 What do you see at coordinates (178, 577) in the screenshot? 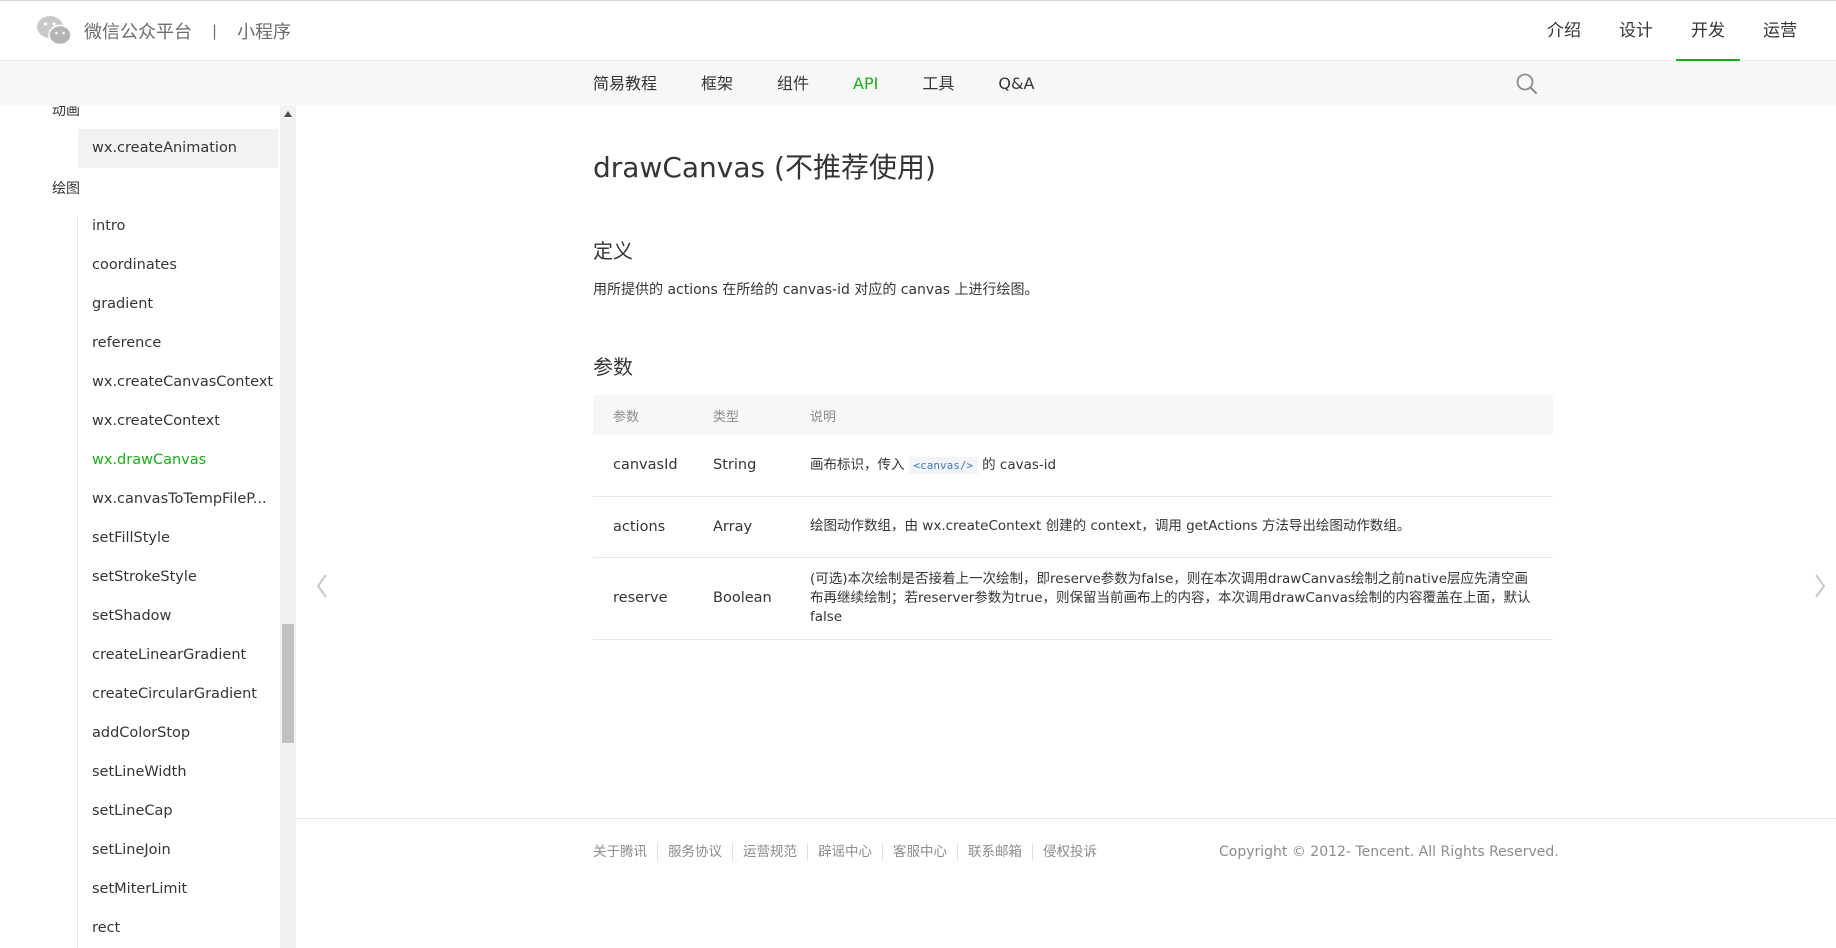
I see `sidebar-item: setStrokeStyle` at bounding box center [178, 577].